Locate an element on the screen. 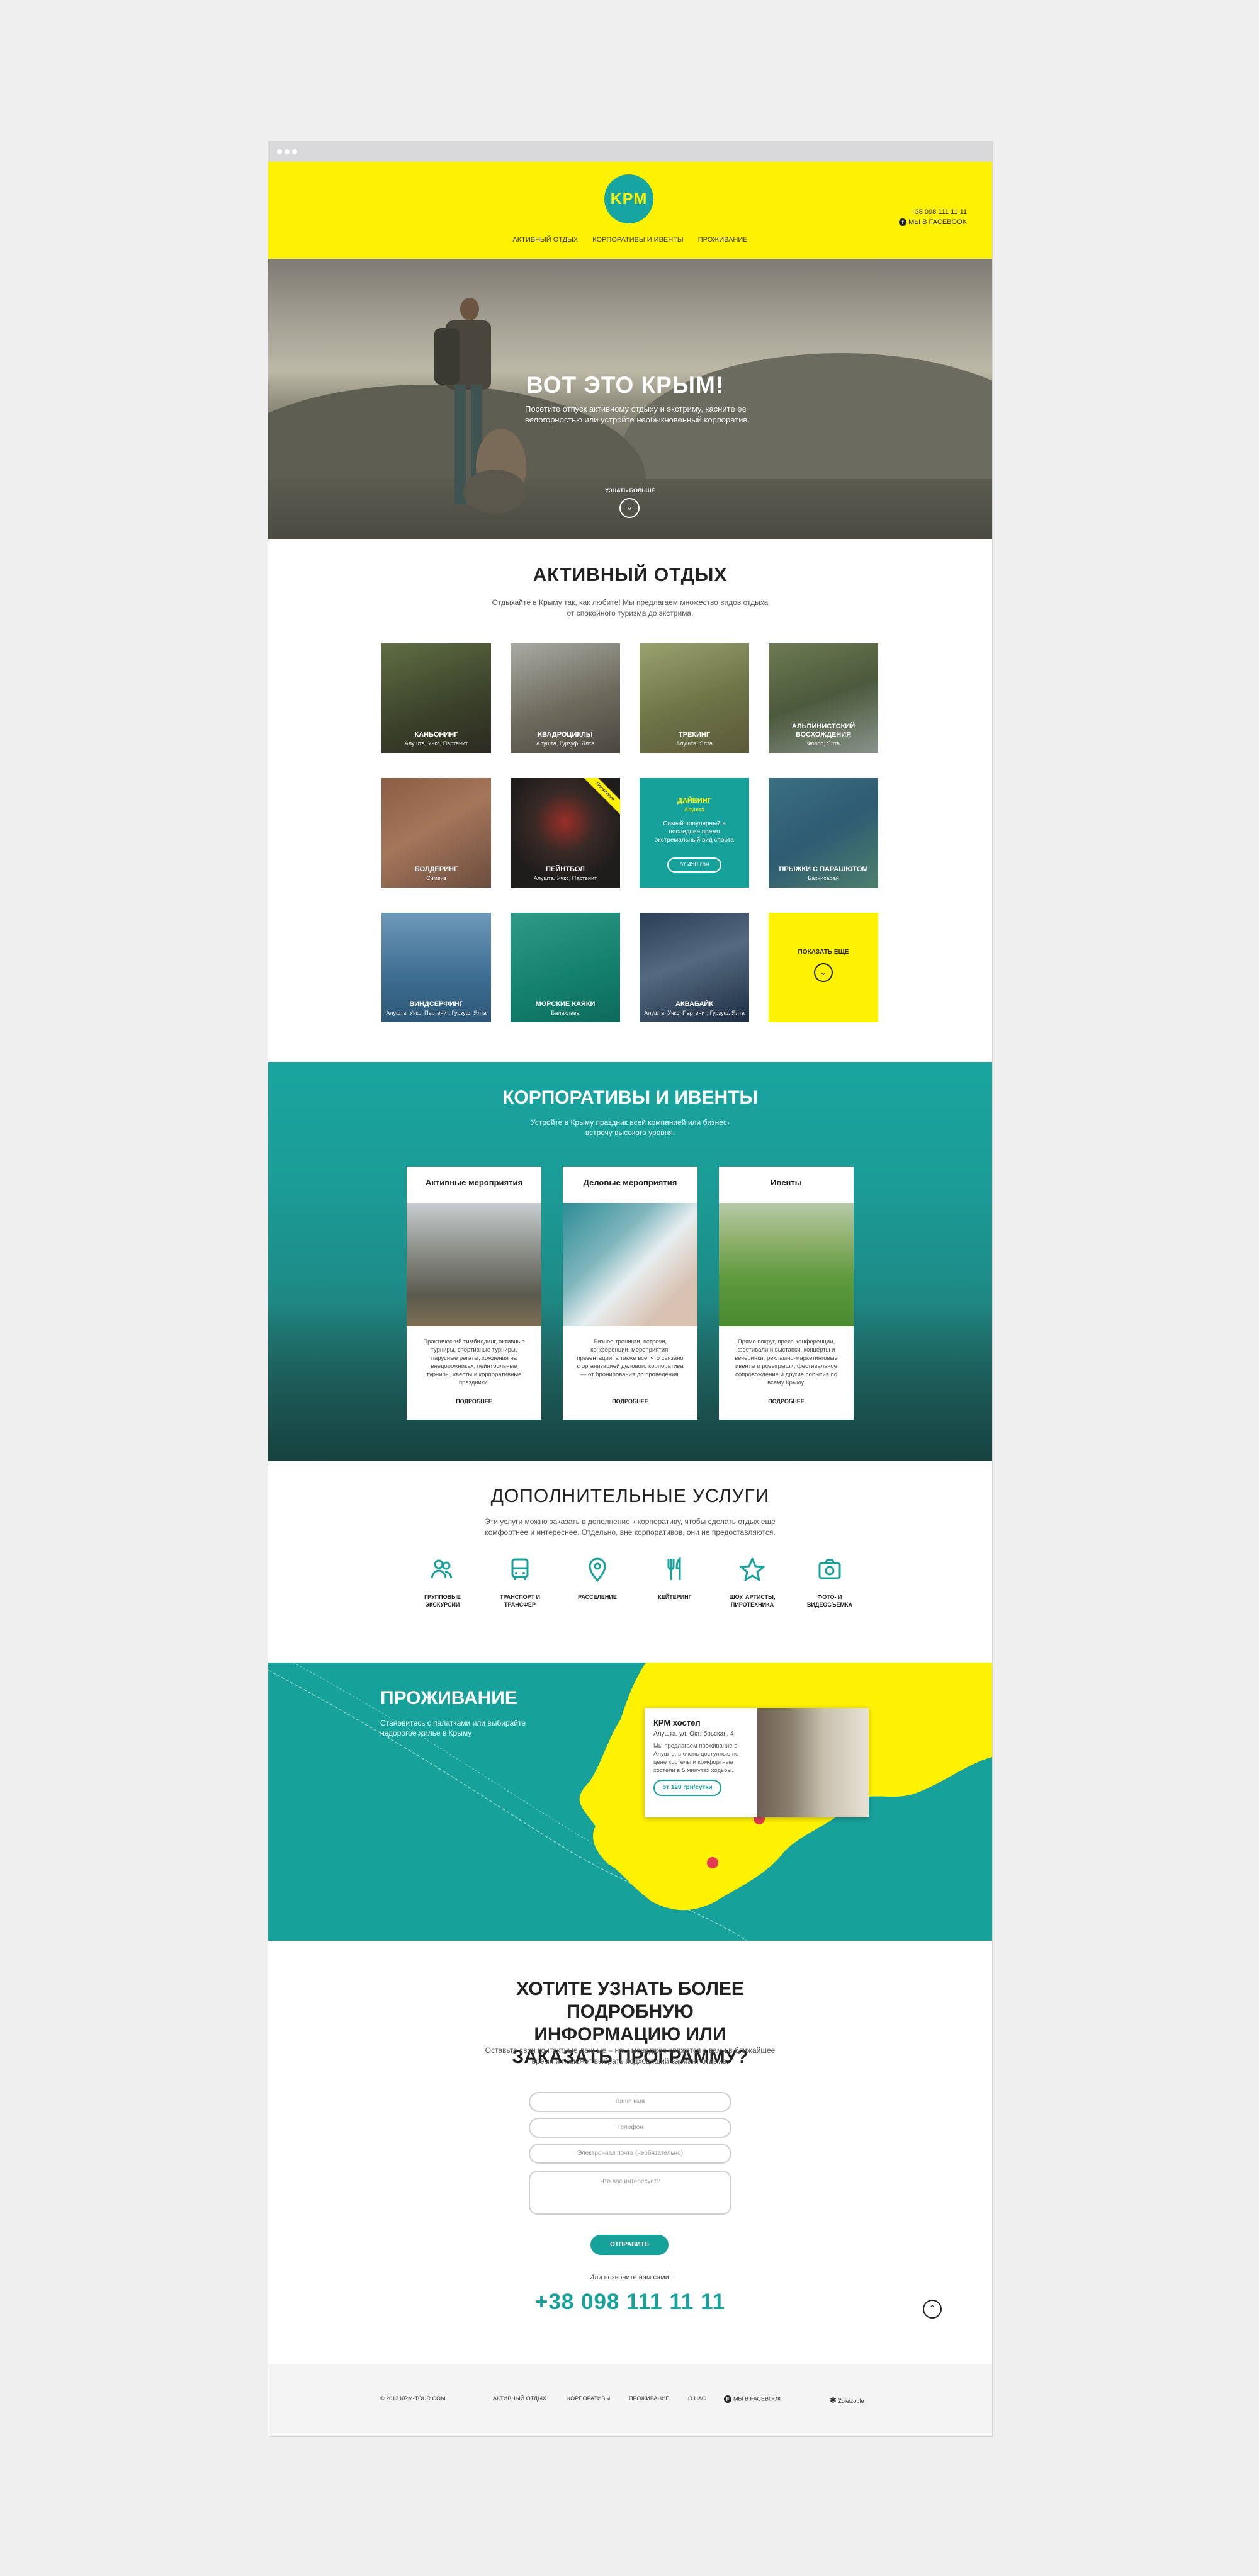 The width and height of the screenshot is (1259, 2576). service-label: Расселение is located at coordinates (597, 1597).